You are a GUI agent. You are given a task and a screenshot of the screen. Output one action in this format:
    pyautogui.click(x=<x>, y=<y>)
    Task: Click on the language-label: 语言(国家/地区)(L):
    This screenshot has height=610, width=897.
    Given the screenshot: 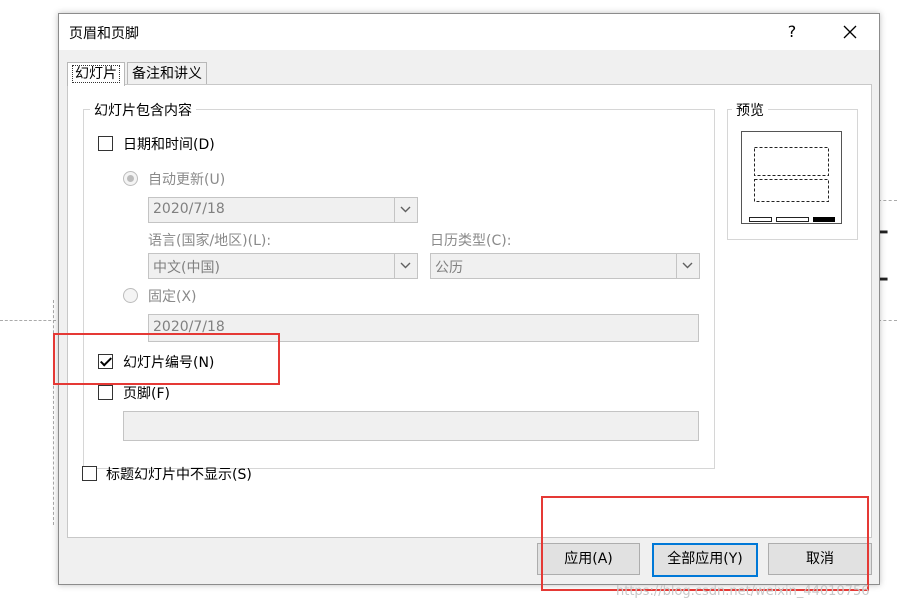 What is the action you would take?
    pyautogui.click(x=210, y=241)
    